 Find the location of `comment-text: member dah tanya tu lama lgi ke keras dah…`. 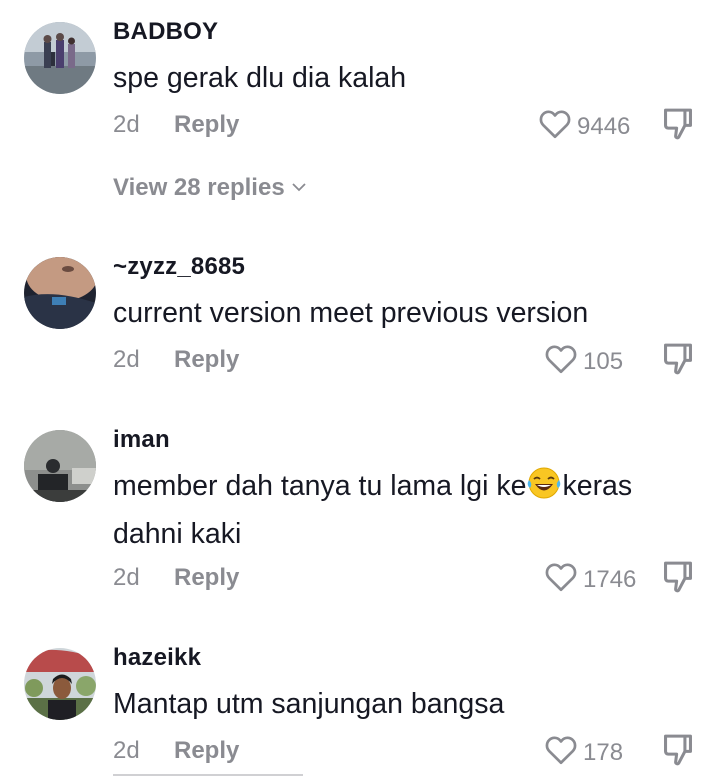

comment-text: member dah tanya tu lama lgi ke keras dah… is located at coordinates (408, 510).